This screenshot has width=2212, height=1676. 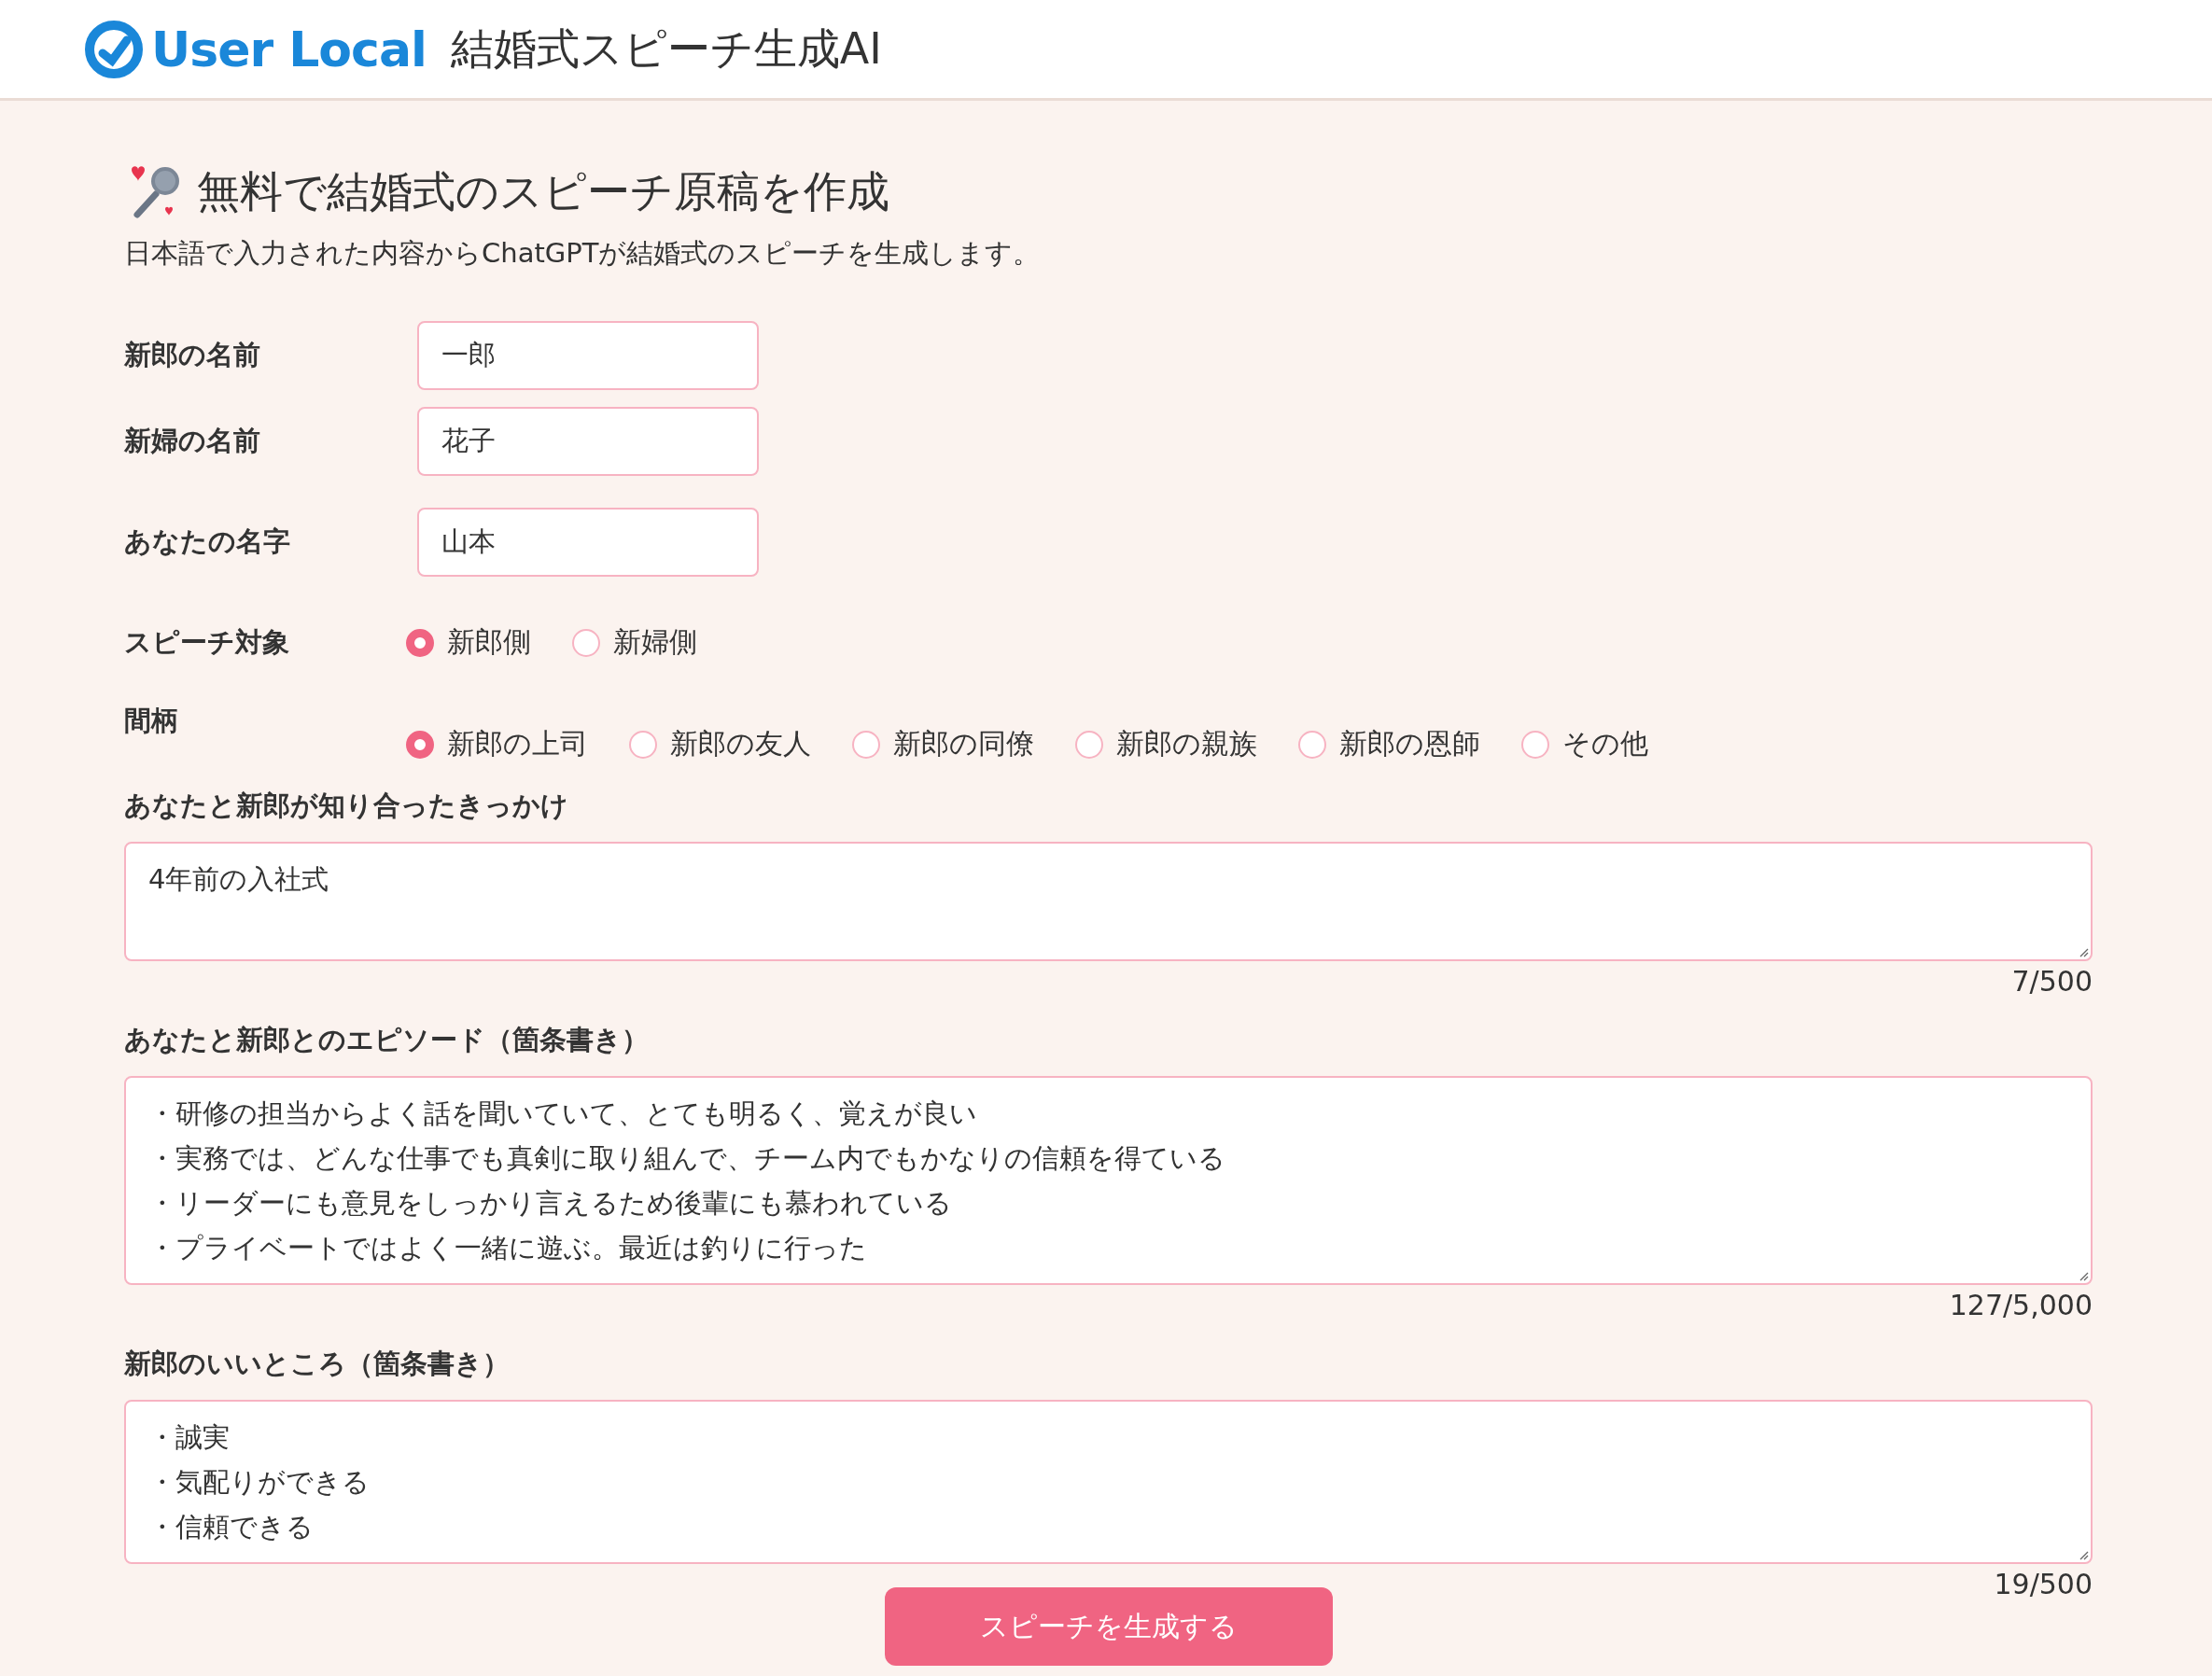 What do you see at coordinates (259, 1482) in the screenshot?
I see `text-line: ・気配りができる` at bounding box center [259, 1482].